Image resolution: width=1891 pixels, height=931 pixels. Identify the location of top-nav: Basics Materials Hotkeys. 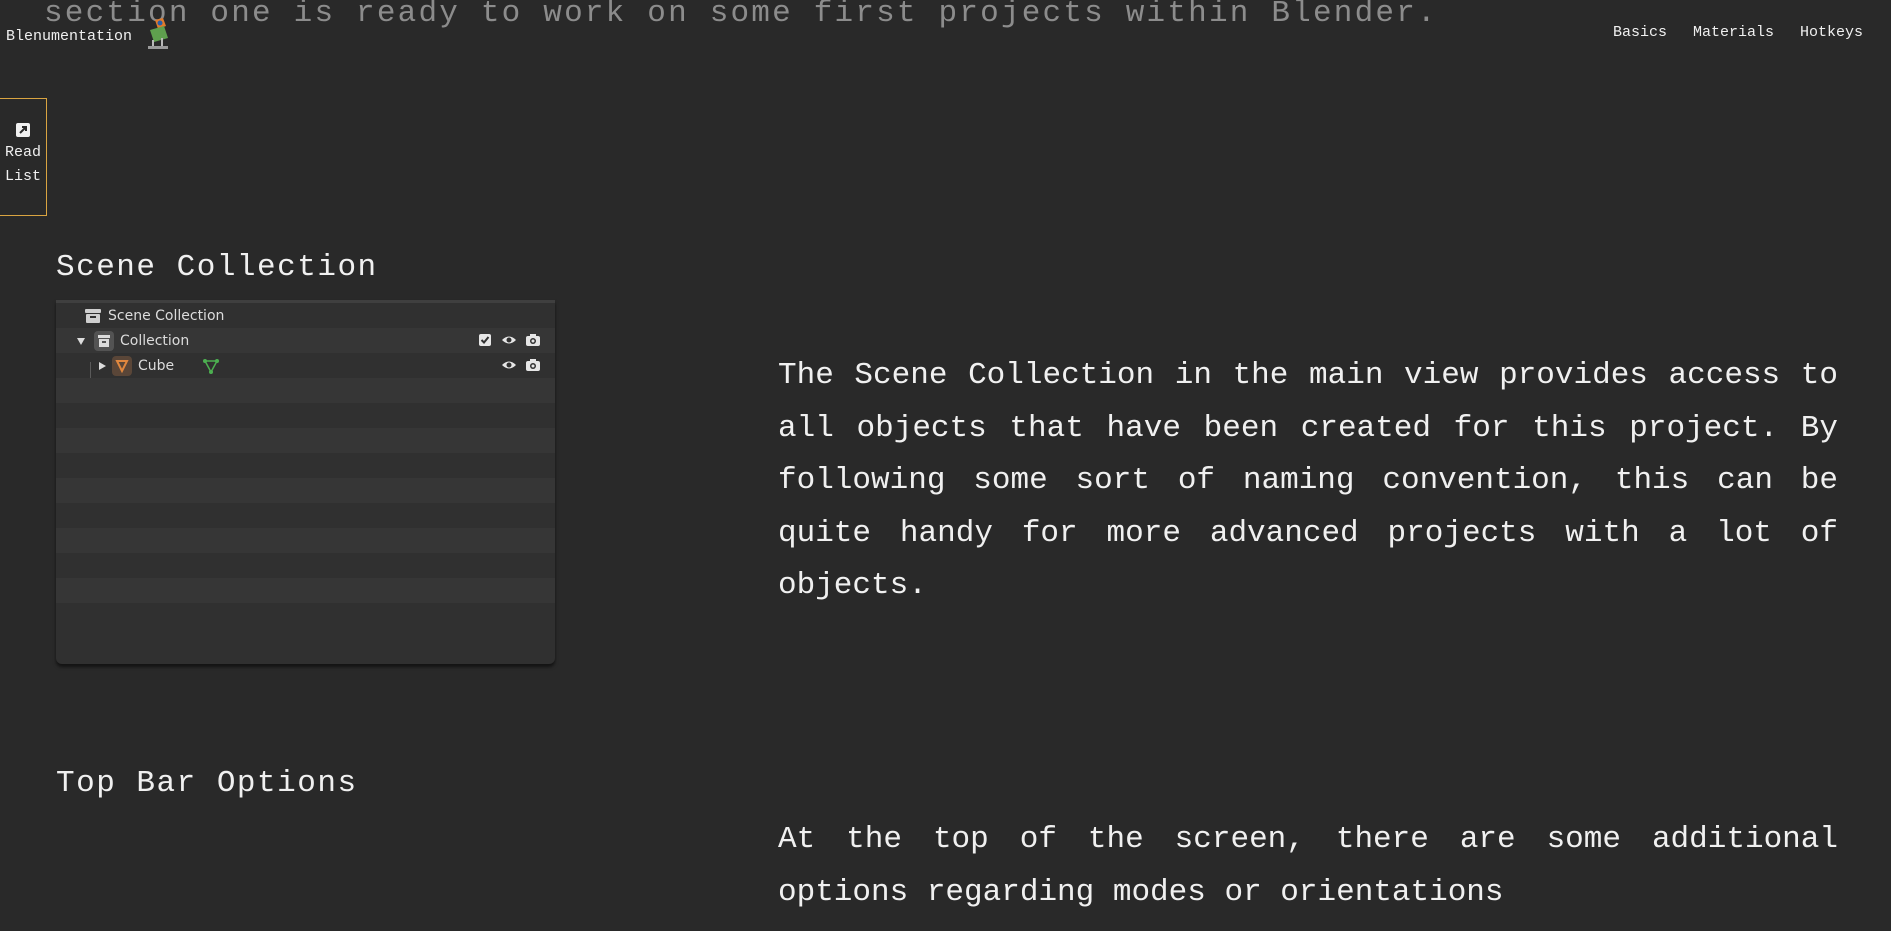
(1738, 32).